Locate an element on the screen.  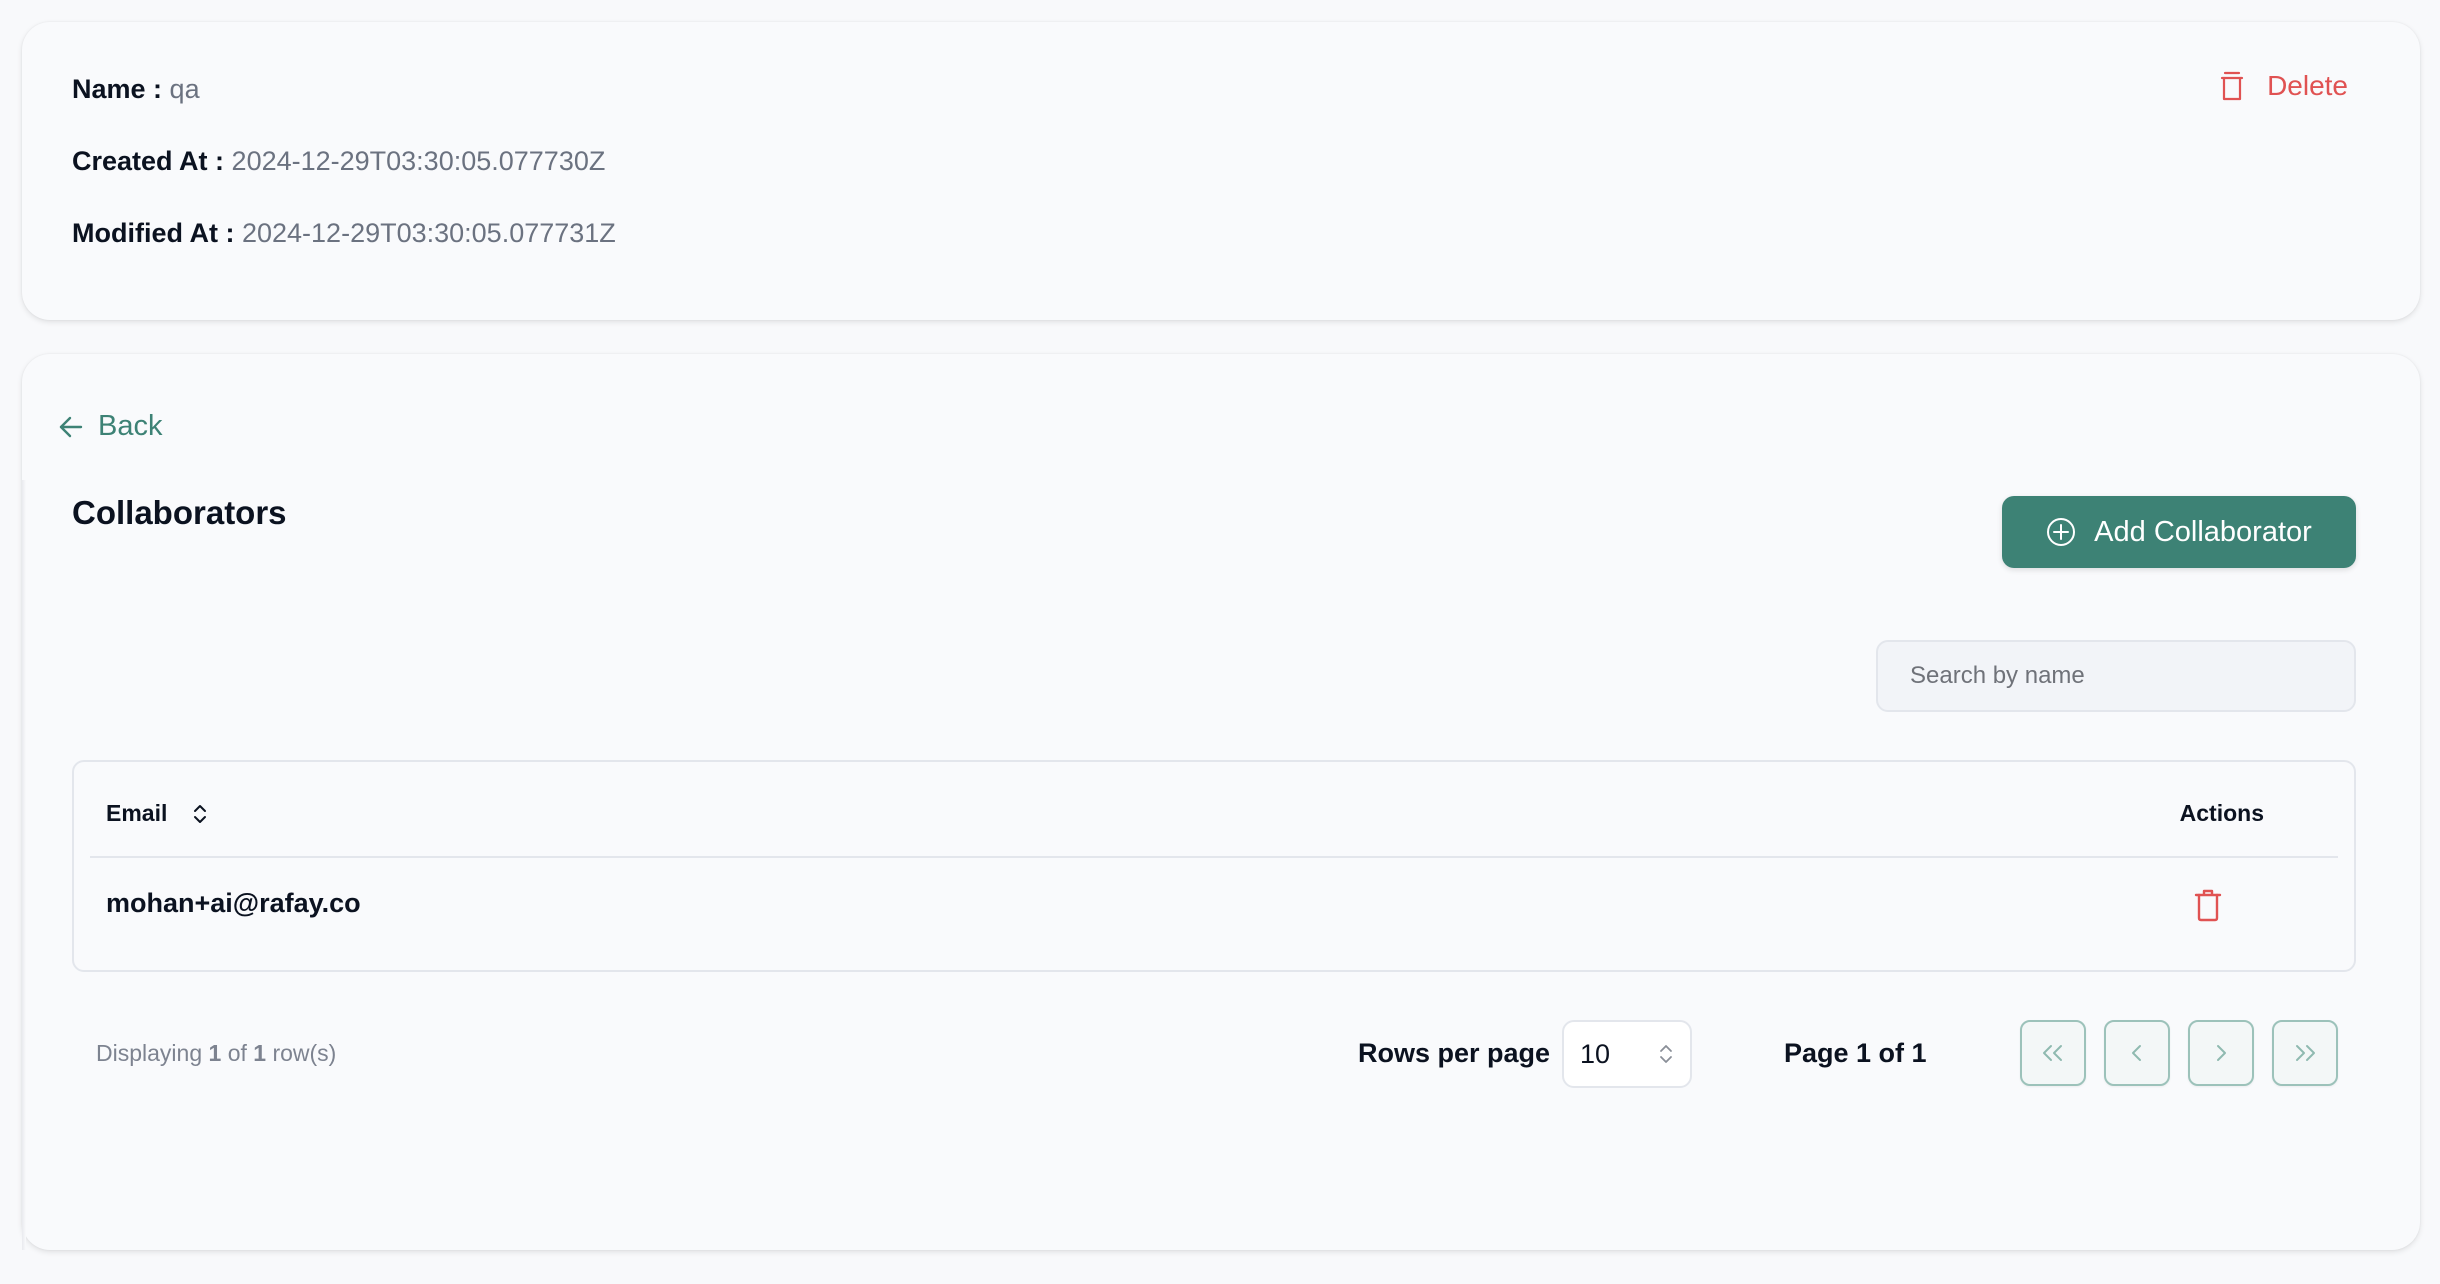
first-page-button is located at coordinates (2053, 1053).